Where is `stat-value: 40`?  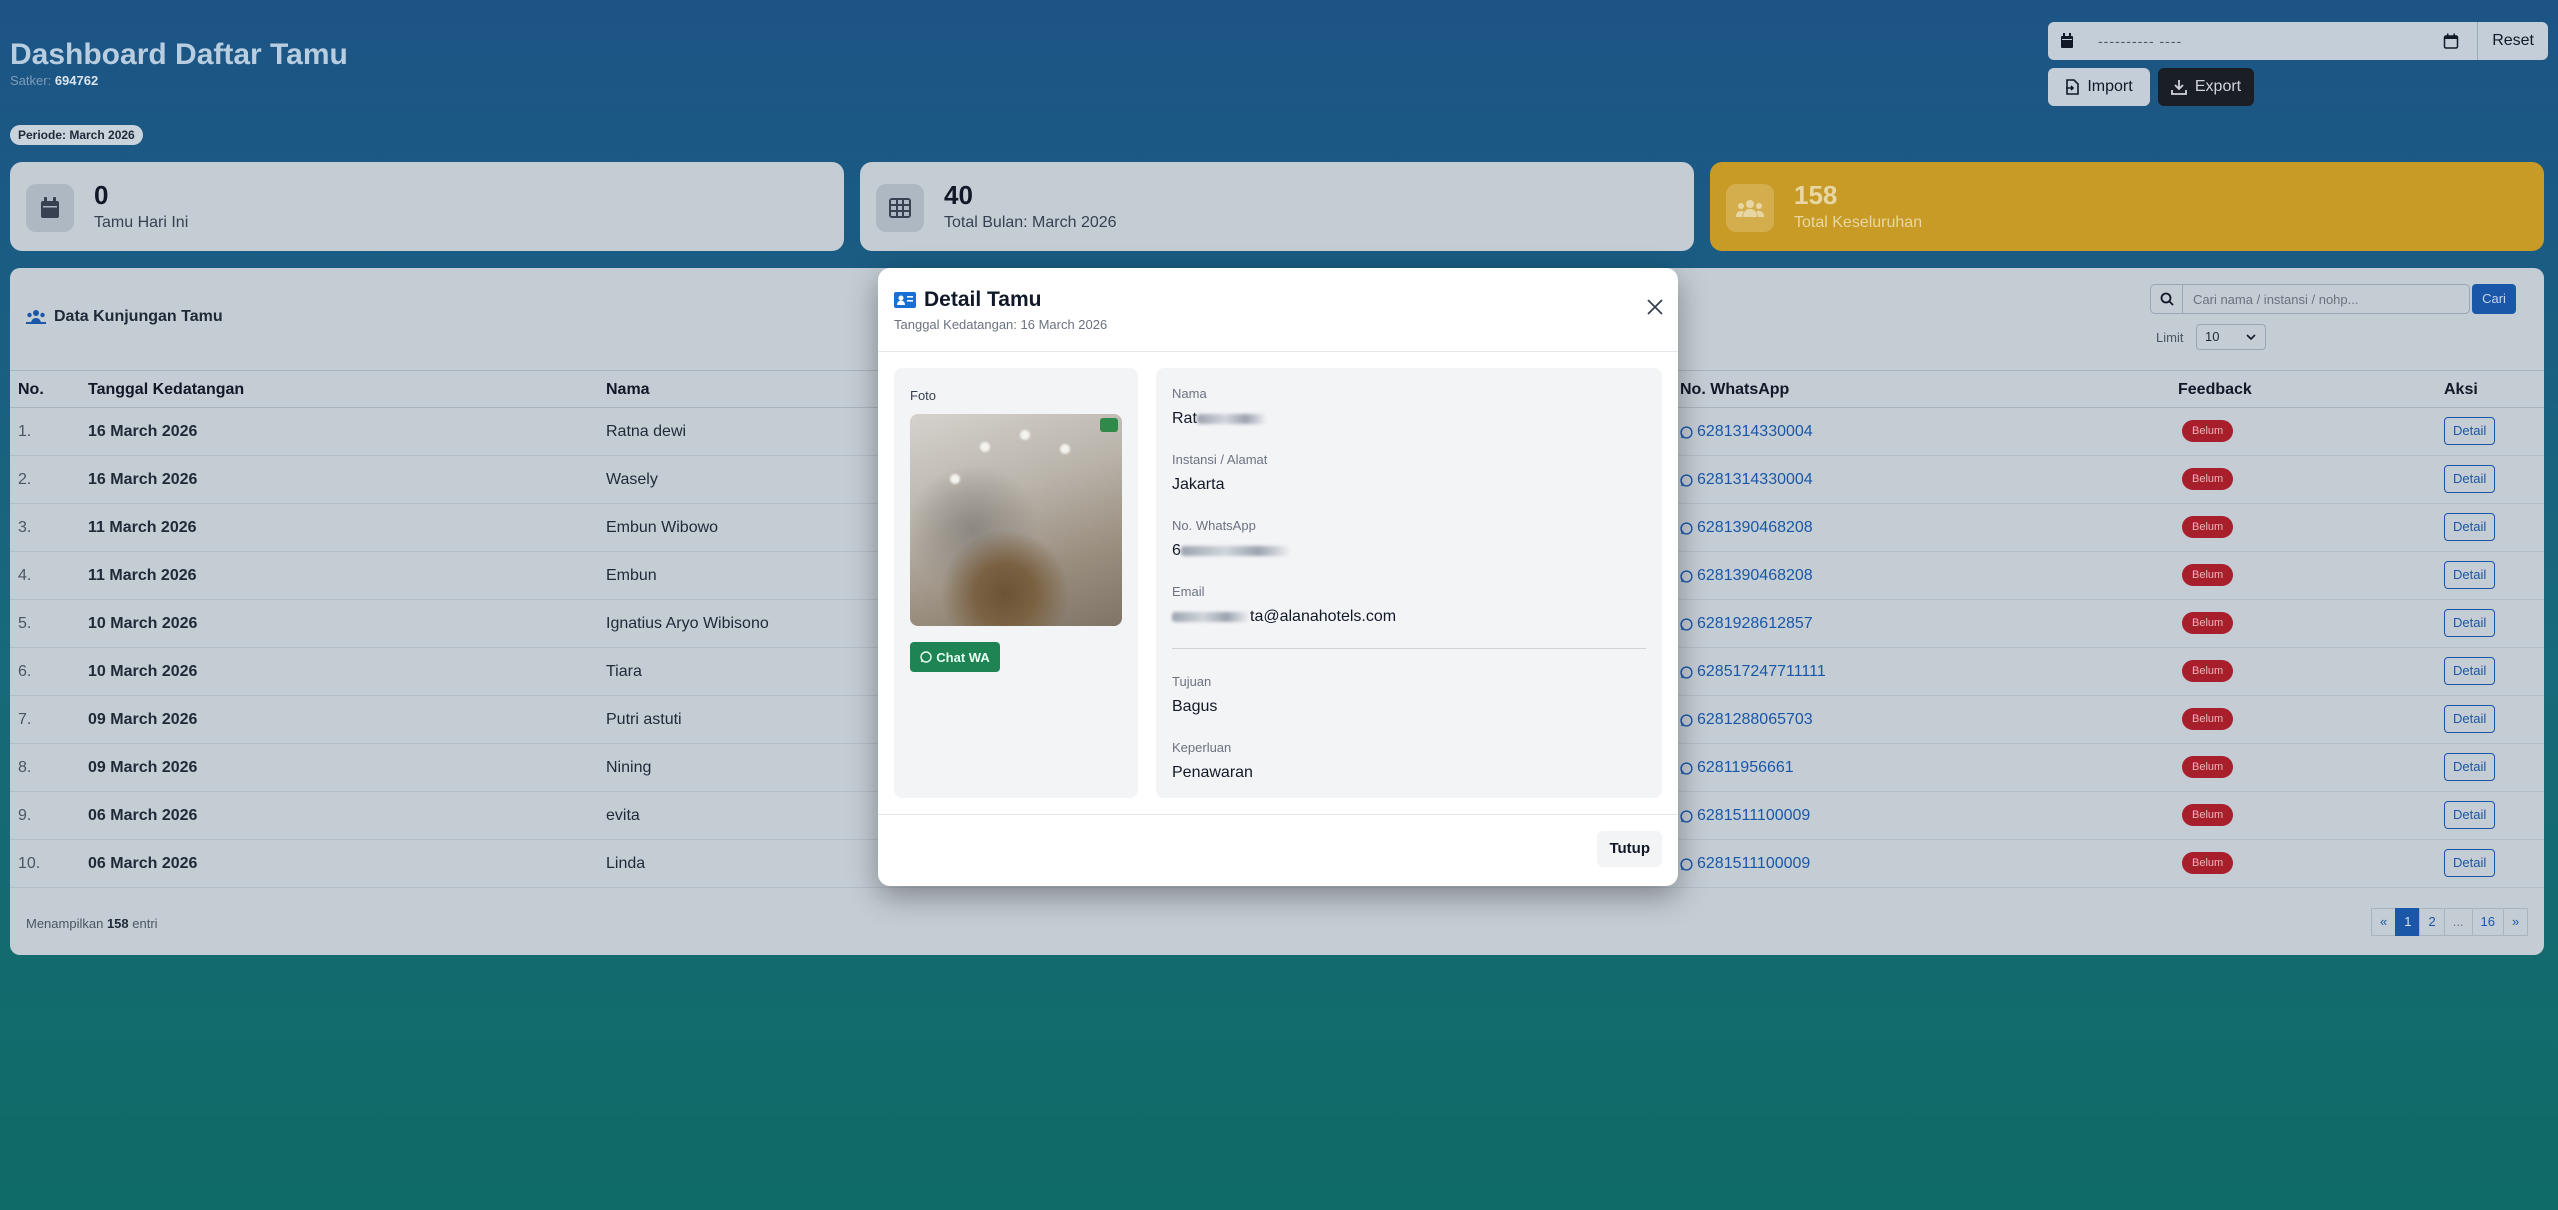
stat-value: 40 is located at coordinates (958, 195).